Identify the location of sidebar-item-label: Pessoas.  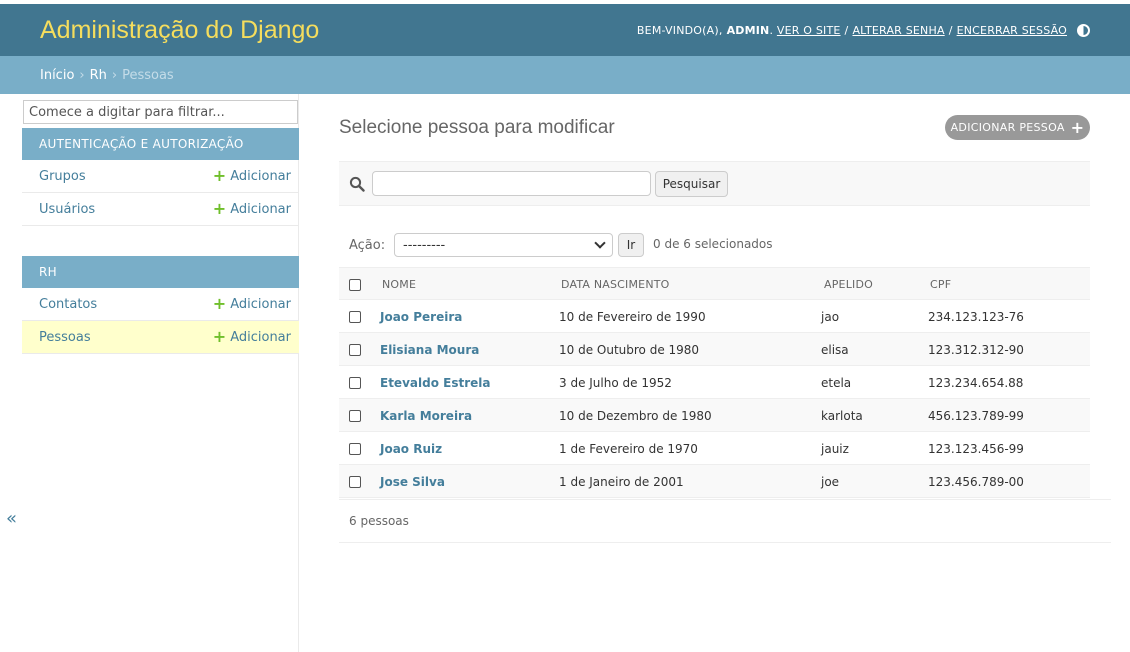
(65, 337).